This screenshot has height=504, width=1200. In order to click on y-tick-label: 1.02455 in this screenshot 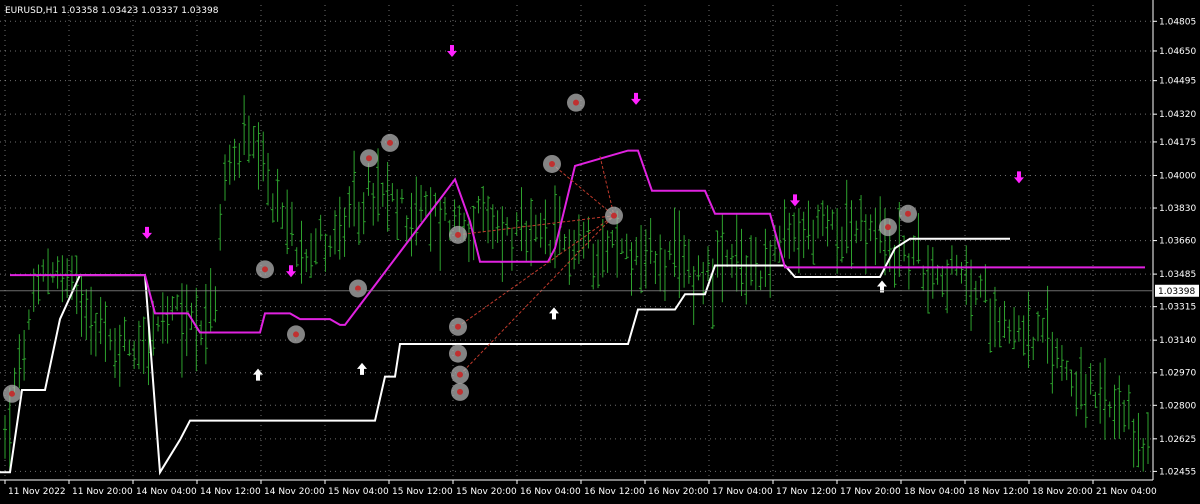, I will do `click(1177, 472)`.